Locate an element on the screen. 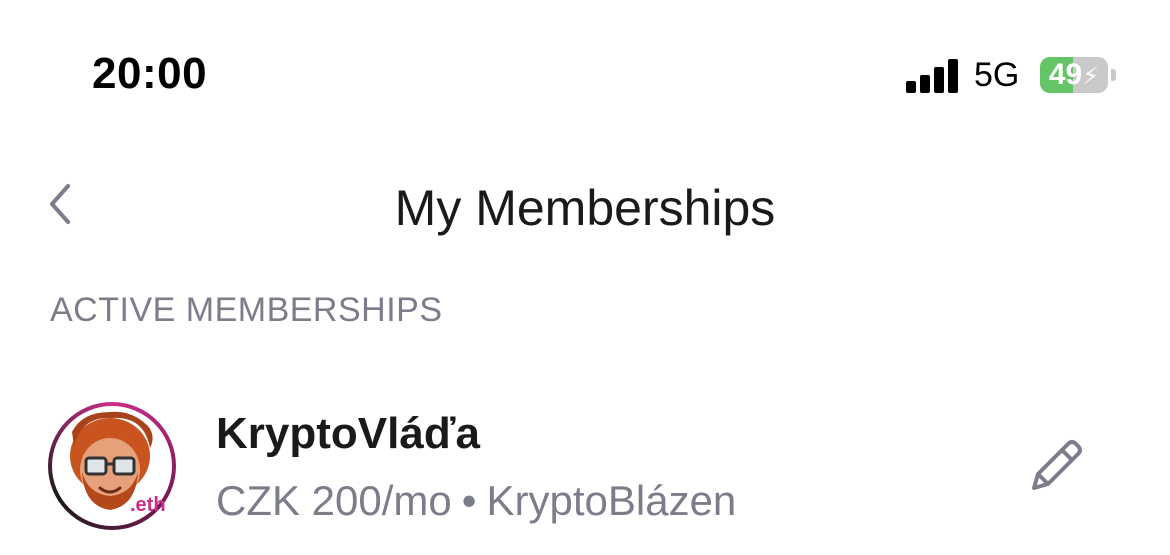 This screenshot has width=1170, height=555. page-title: My Memberships is located at coordinates (585, 208).